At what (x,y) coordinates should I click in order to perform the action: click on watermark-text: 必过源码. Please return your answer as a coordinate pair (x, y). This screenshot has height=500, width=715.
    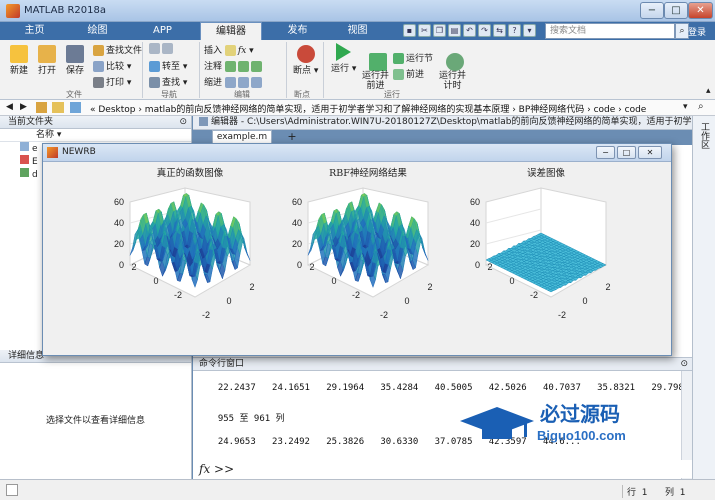
    Looking at the image, I should click on (580, 414).